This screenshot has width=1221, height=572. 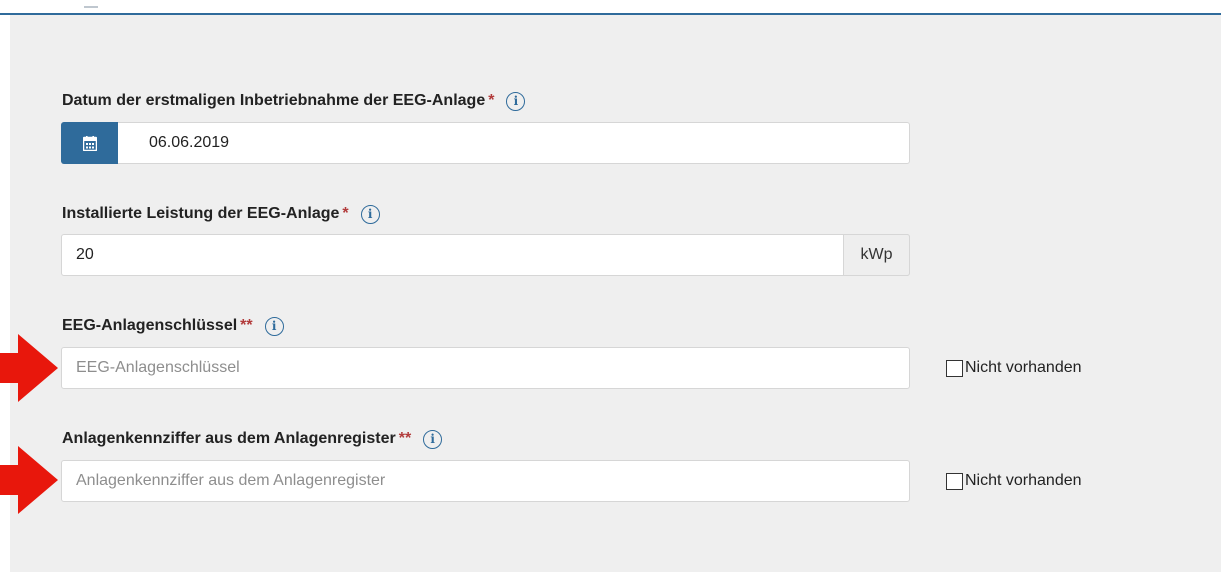 What do you see at coordinates (610, 7) in the screenshot?
I see `top-header-strip` at bounding box center [610, 7].